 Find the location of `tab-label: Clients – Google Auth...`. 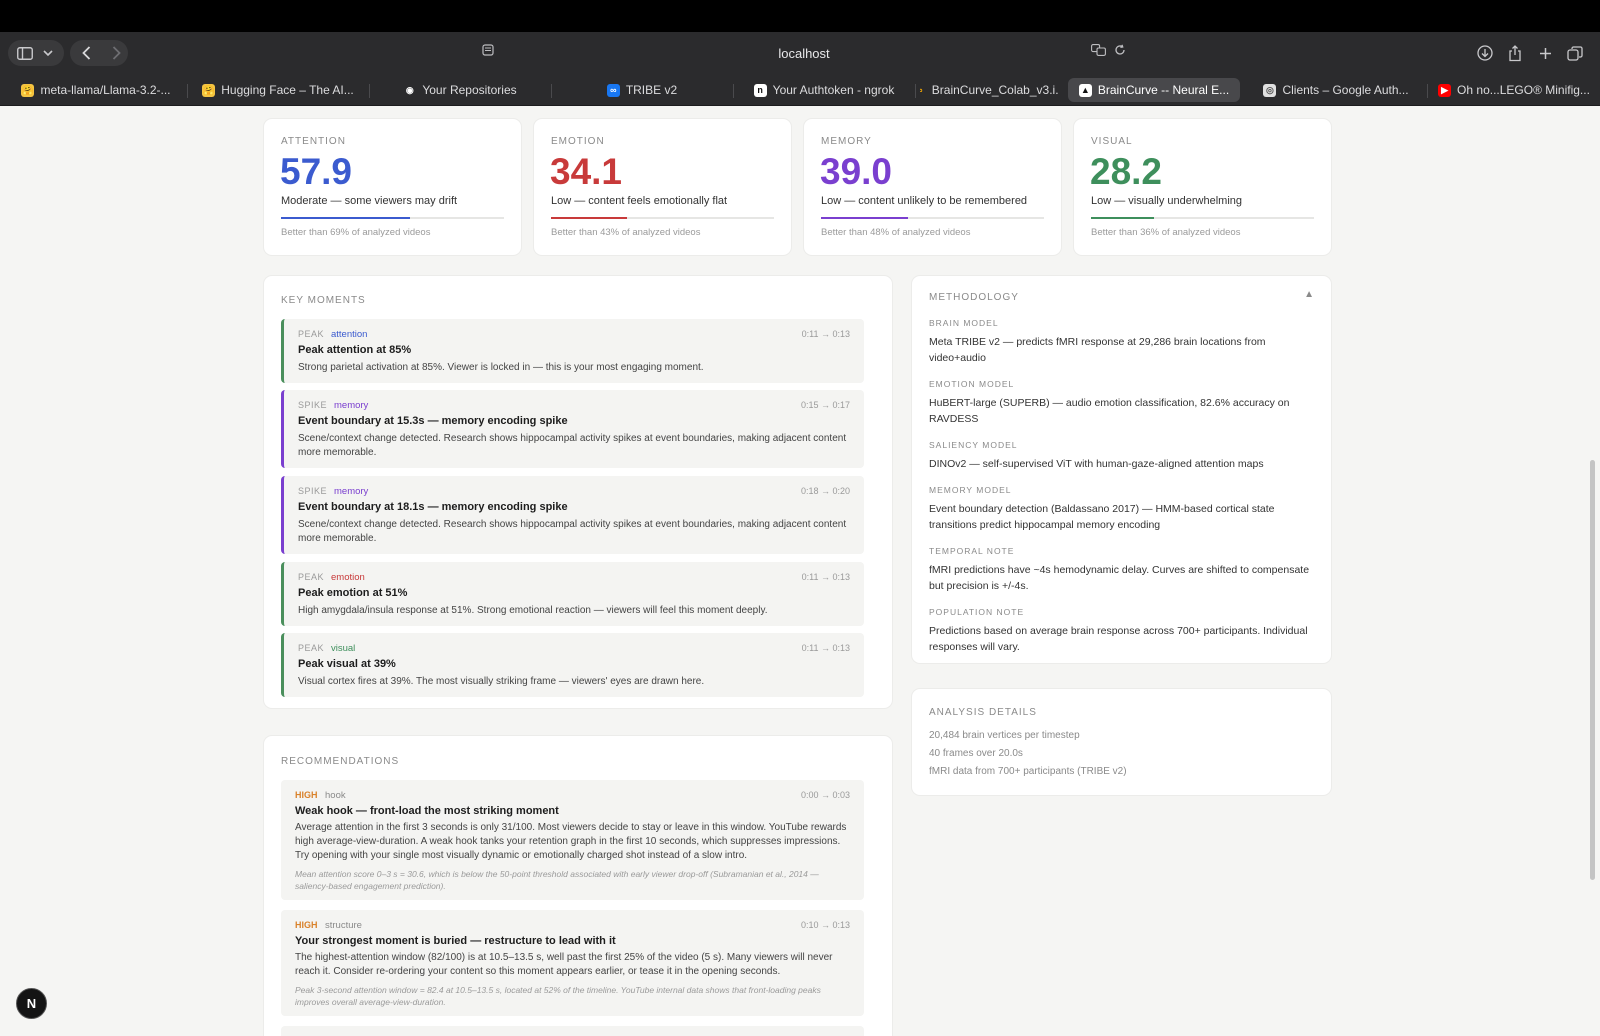

tab-label: Clients – Google Auth... is located at coordinates (1345, 90).